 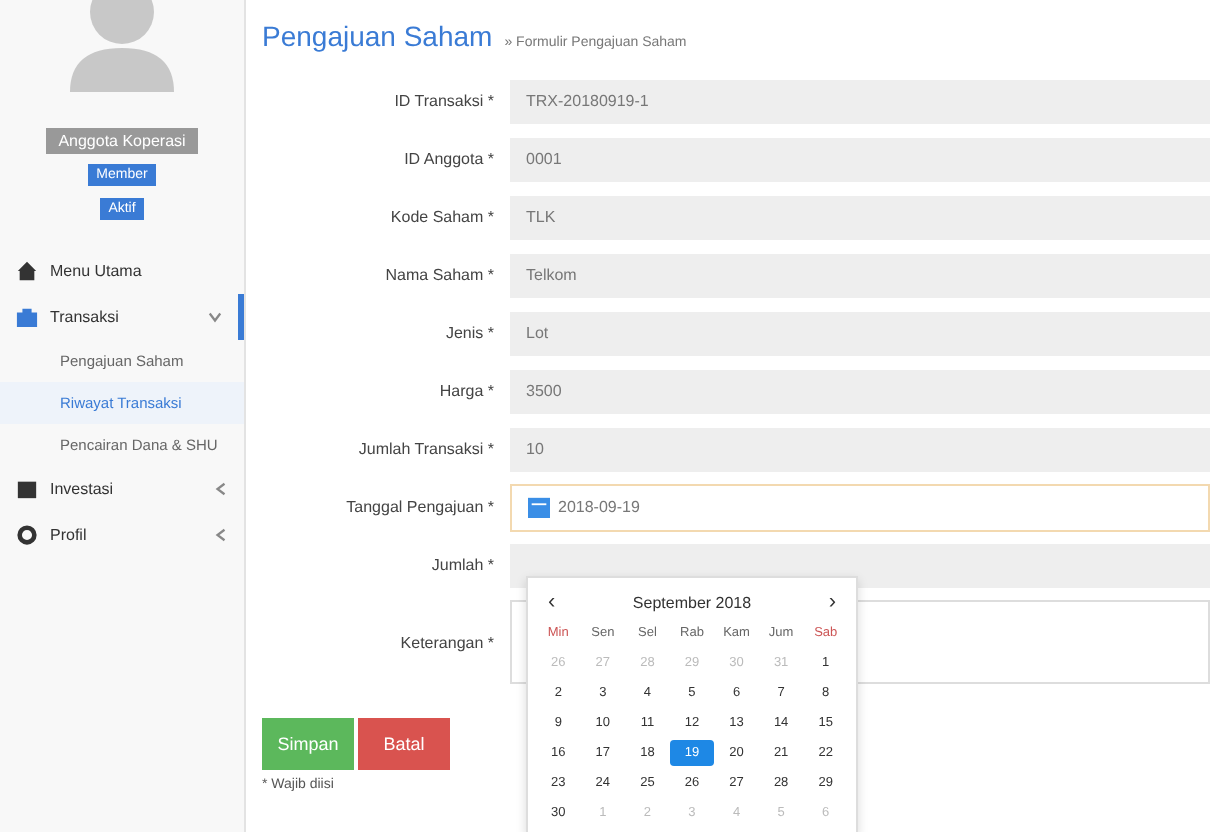 What do you see at coordinates (469, 333) in the screenshot?
I see `field-label: Jenis *` at bounding box center [469, 333].